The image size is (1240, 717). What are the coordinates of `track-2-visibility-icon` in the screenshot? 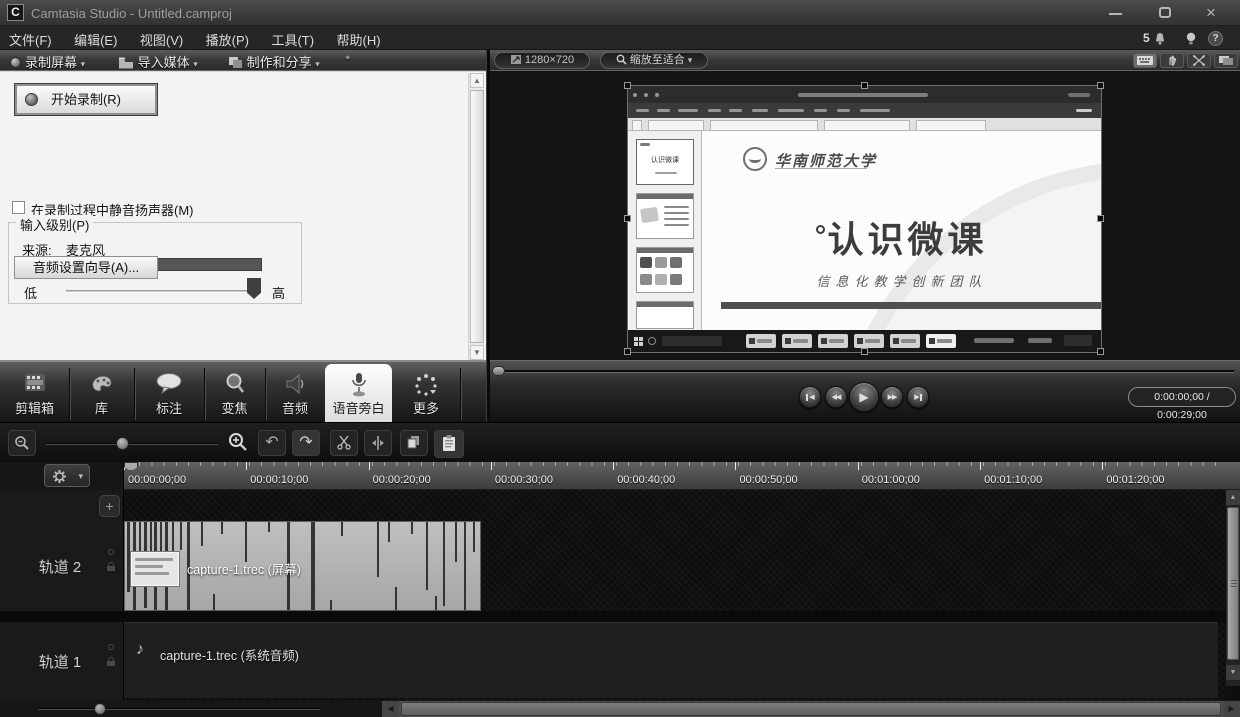 It's located at (111, 552).